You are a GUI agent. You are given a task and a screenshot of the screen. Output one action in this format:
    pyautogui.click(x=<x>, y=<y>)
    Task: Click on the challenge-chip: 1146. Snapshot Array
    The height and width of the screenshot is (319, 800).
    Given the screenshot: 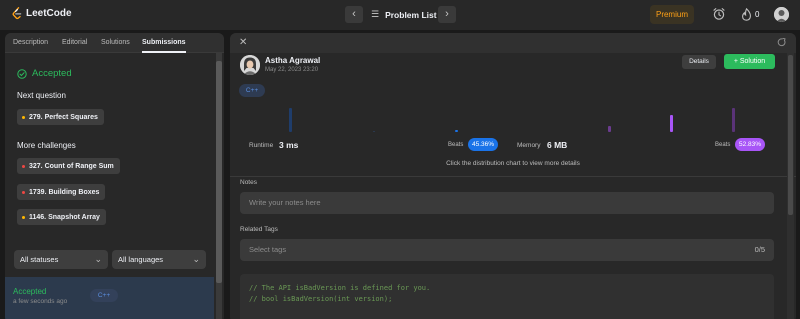 What is the action you would take?
    pyautogui.click(x=61, y=217)
    